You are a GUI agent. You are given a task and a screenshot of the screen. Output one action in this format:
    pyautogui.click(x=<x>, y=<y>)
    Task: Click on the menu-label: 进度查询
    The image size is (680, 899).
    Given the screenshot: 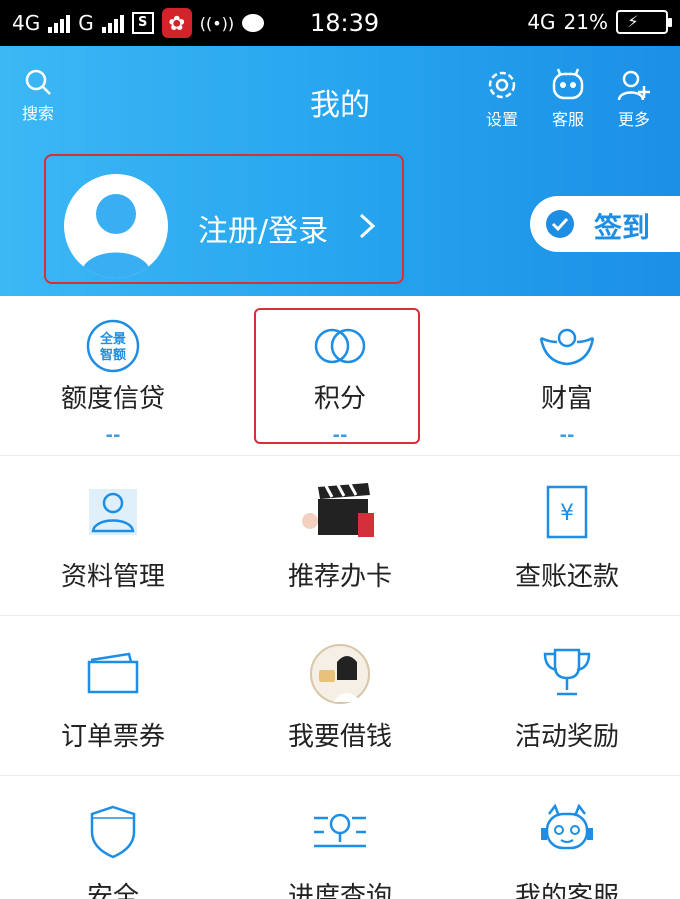 What is the action you would take?
    pyautogui.click(x=339, y=890)
    